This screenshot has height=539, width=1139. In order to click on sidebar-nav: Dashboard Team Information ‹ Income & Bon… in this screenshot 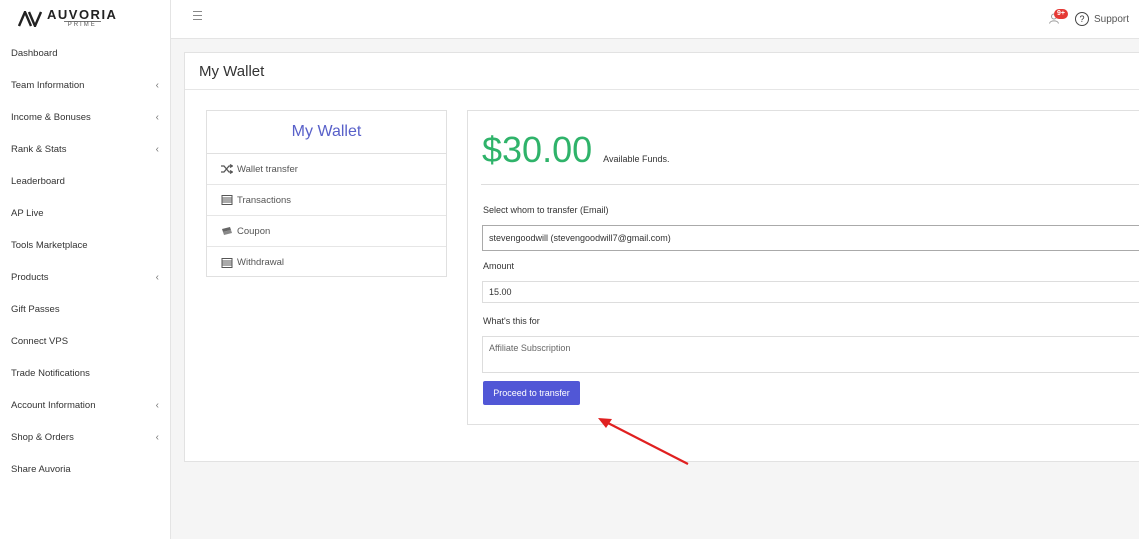, I will do `click(85, 261)`.